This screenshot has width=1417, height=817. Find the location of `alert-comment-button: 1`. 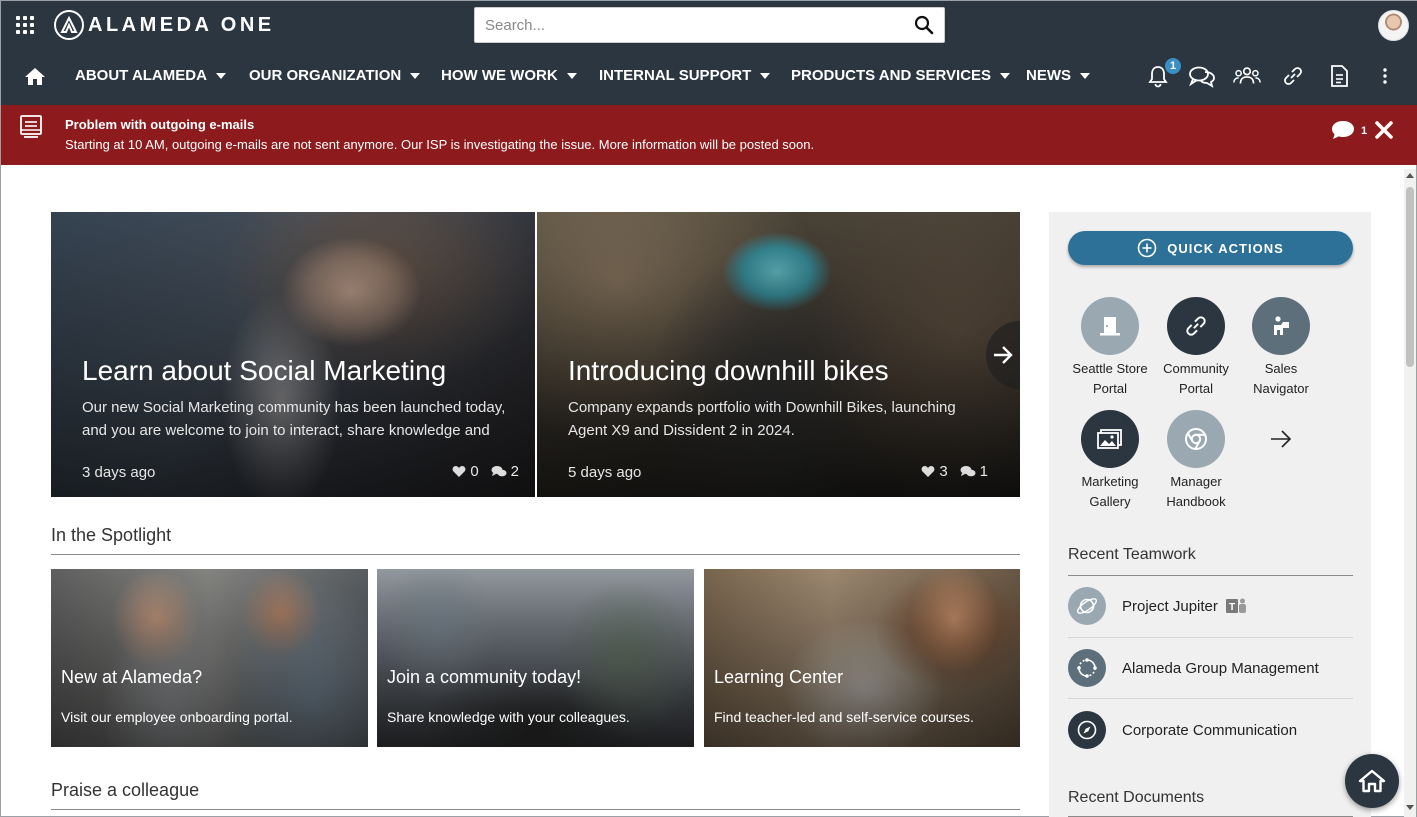

alert-comment-button: 1 is located at coordinates (1348, 130).